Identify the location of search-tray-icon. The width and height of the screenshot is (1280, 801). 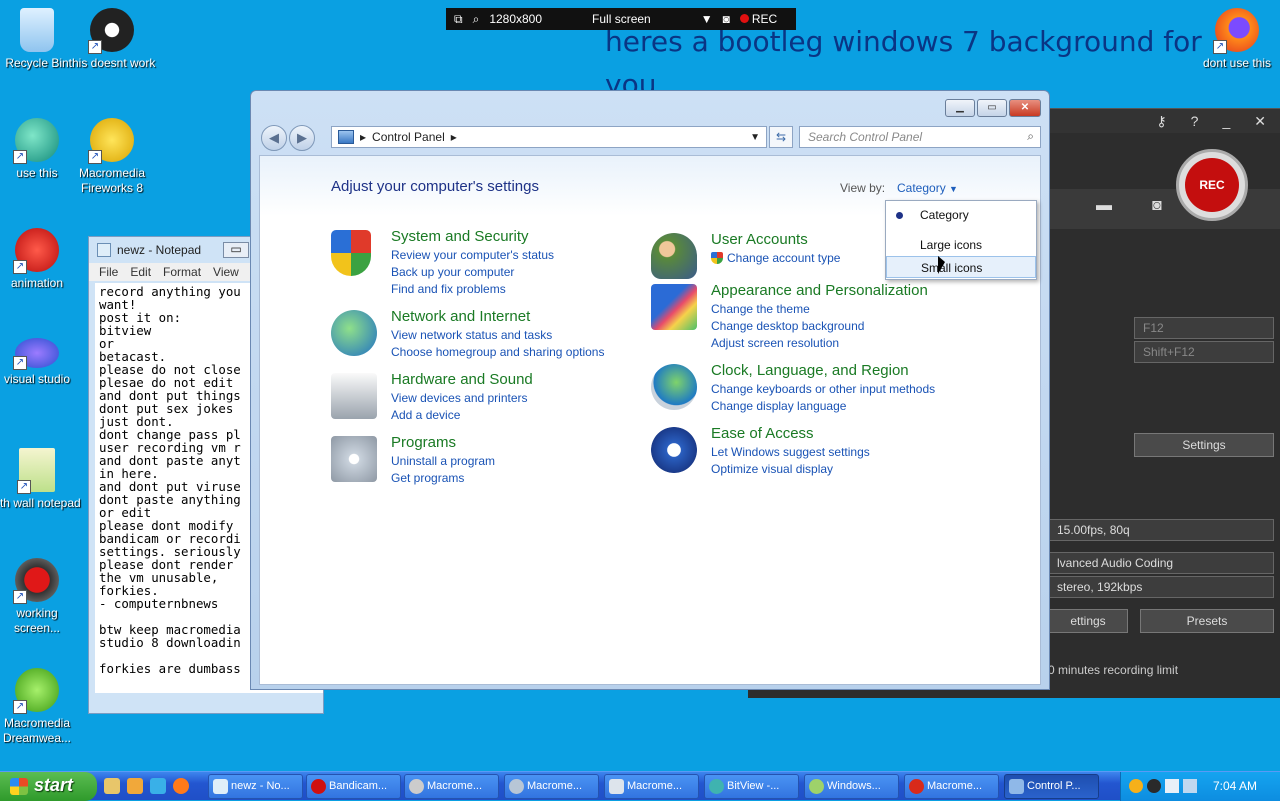
(1136, 786).